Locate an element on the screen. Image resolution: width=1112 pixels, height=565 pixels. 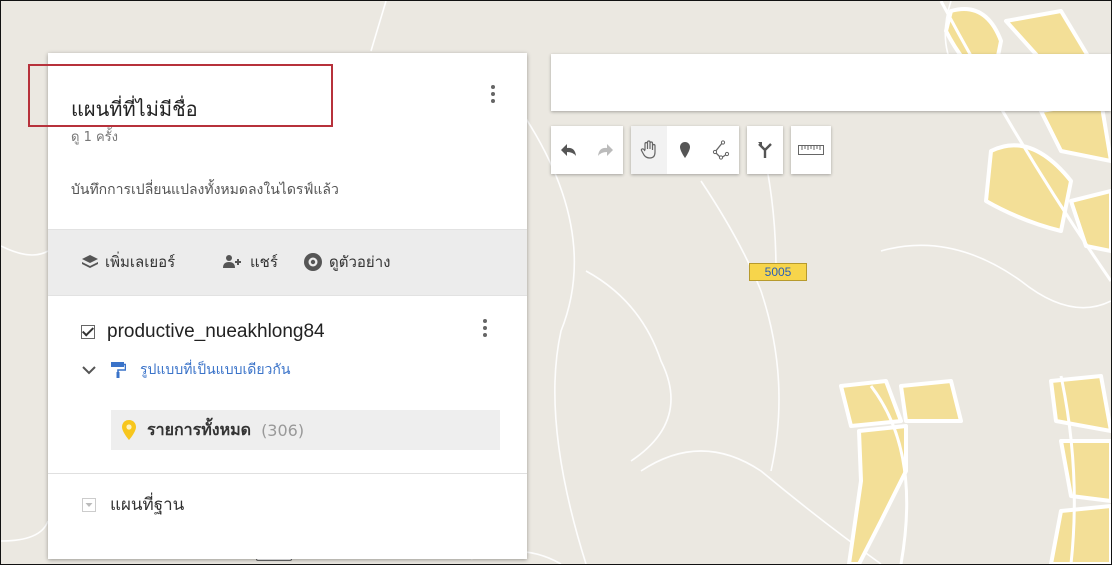
divider is located at coordinates (287, 473).